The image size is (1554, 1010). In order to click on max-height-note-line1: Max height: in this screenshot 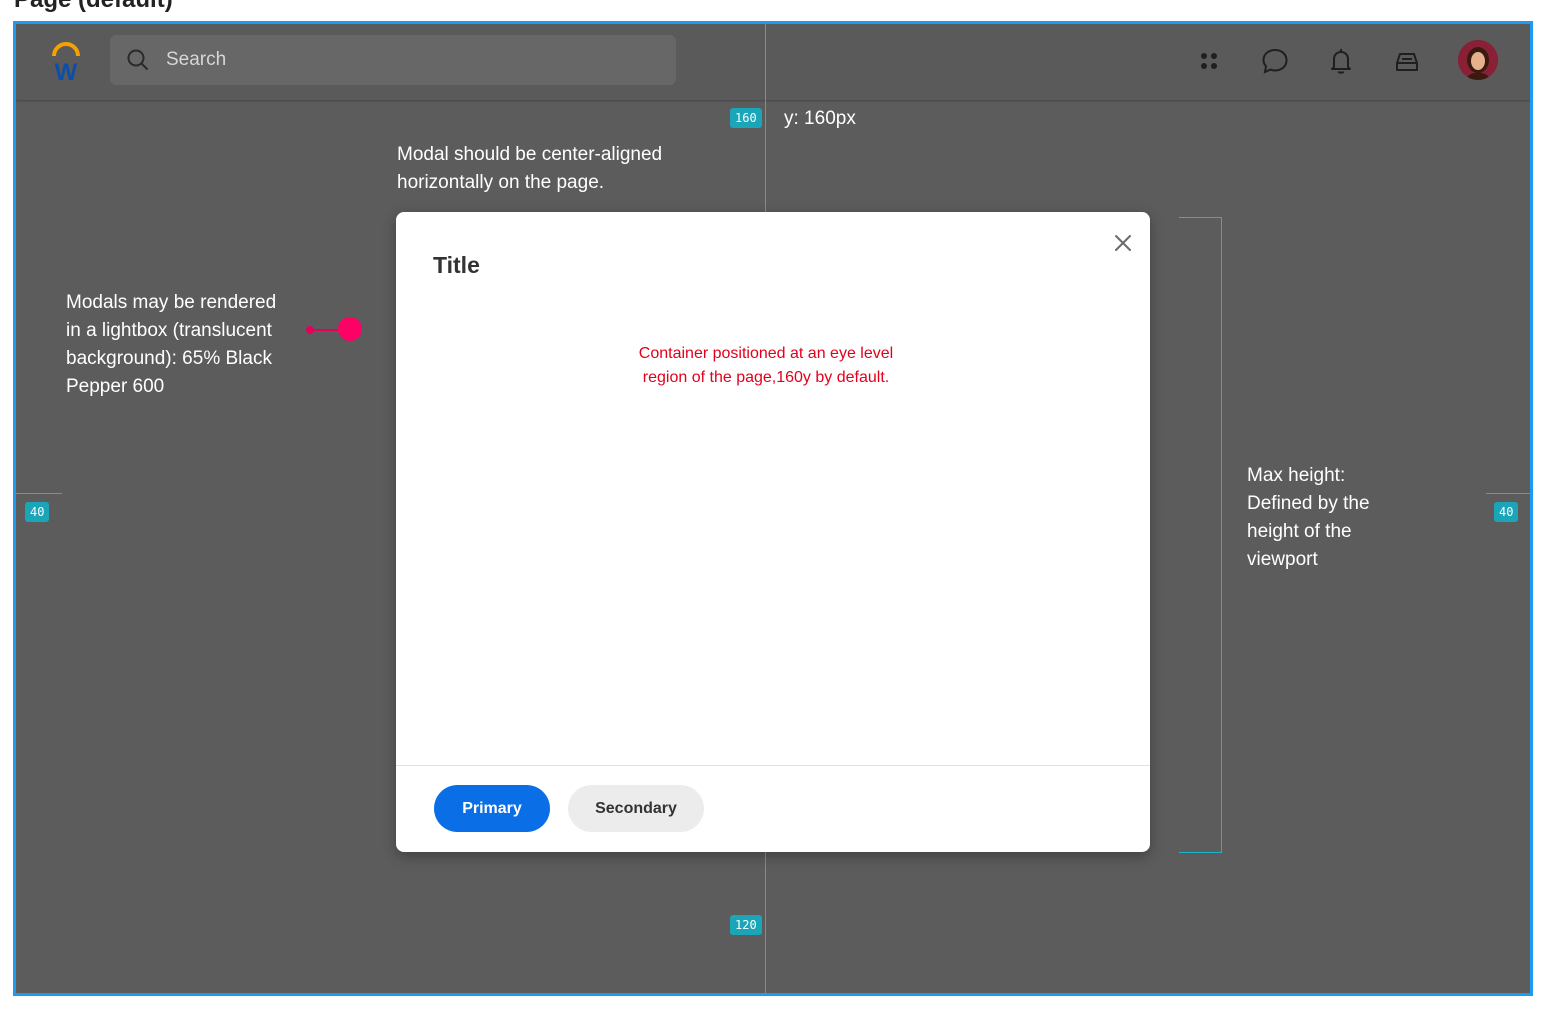, I will do `click(1296, 475)`.